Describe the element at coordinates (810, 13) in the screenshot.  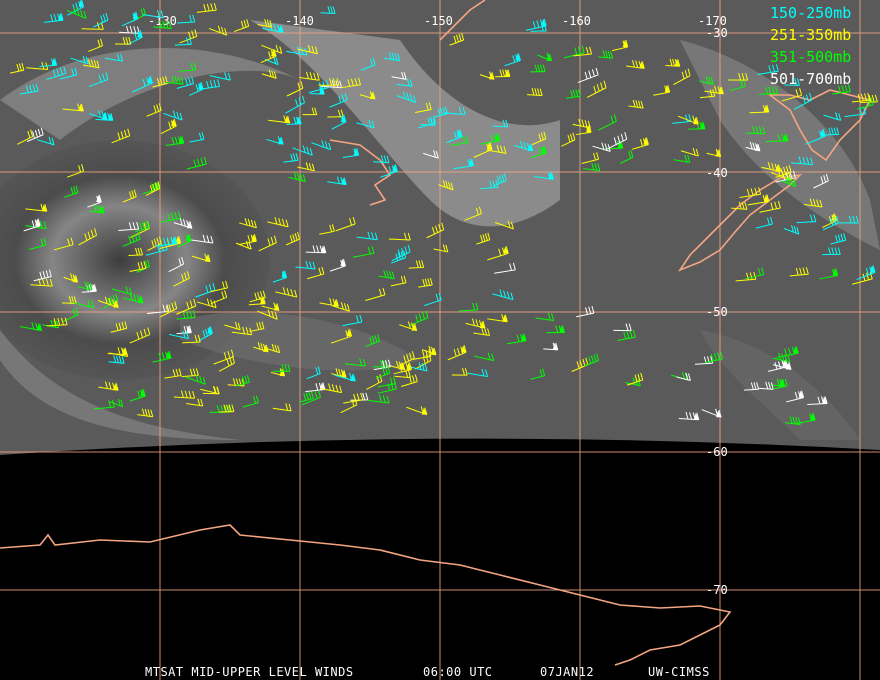
I see `legend-item-150-250: 150-250mb` at that location.